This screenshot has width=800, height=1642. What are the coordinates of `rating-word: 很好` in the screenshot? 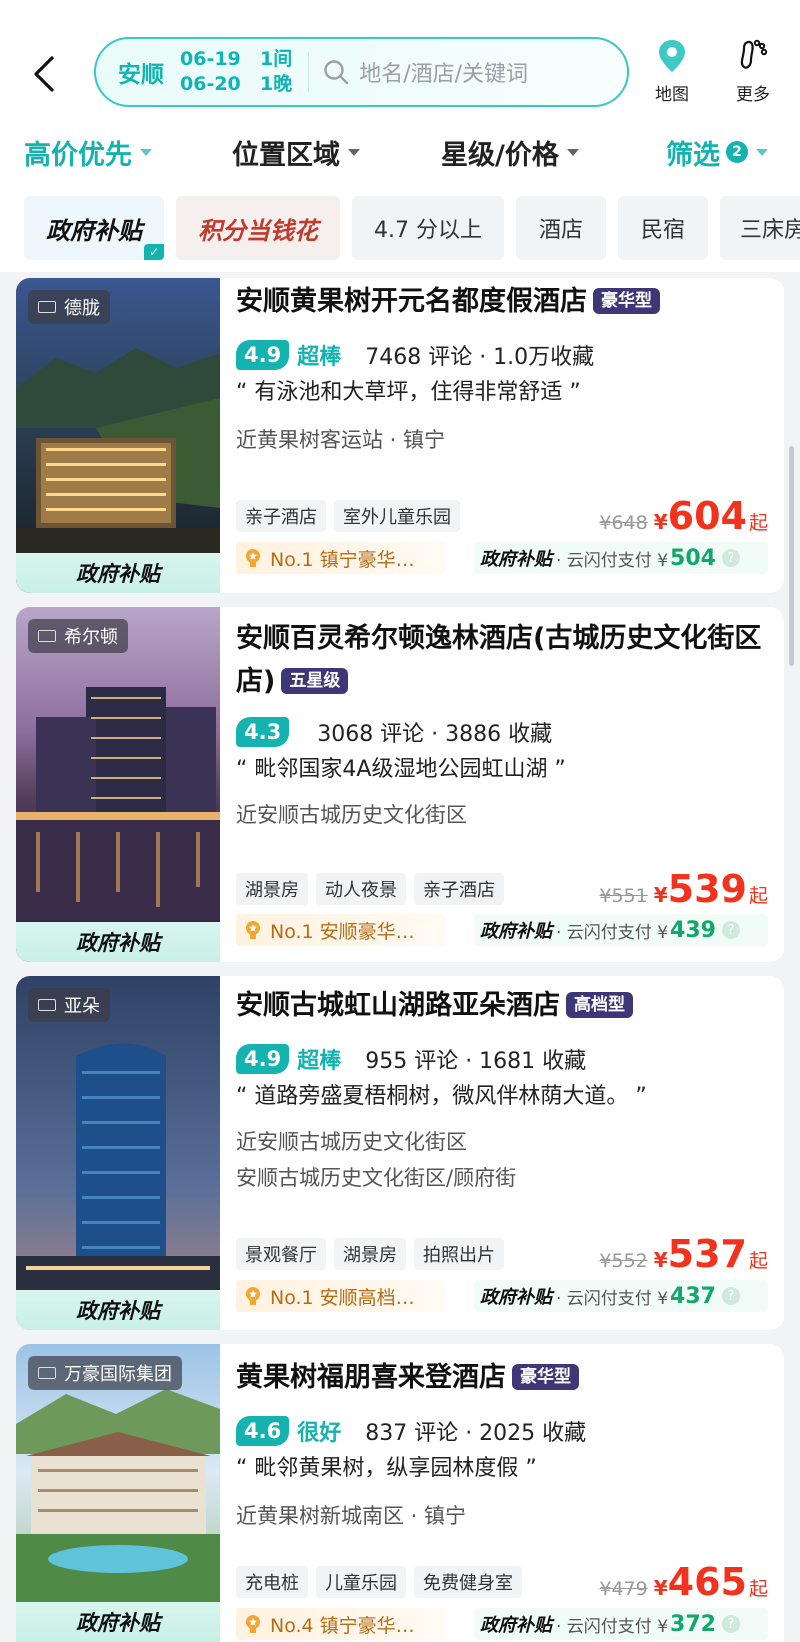 It's located at (319, 1433).